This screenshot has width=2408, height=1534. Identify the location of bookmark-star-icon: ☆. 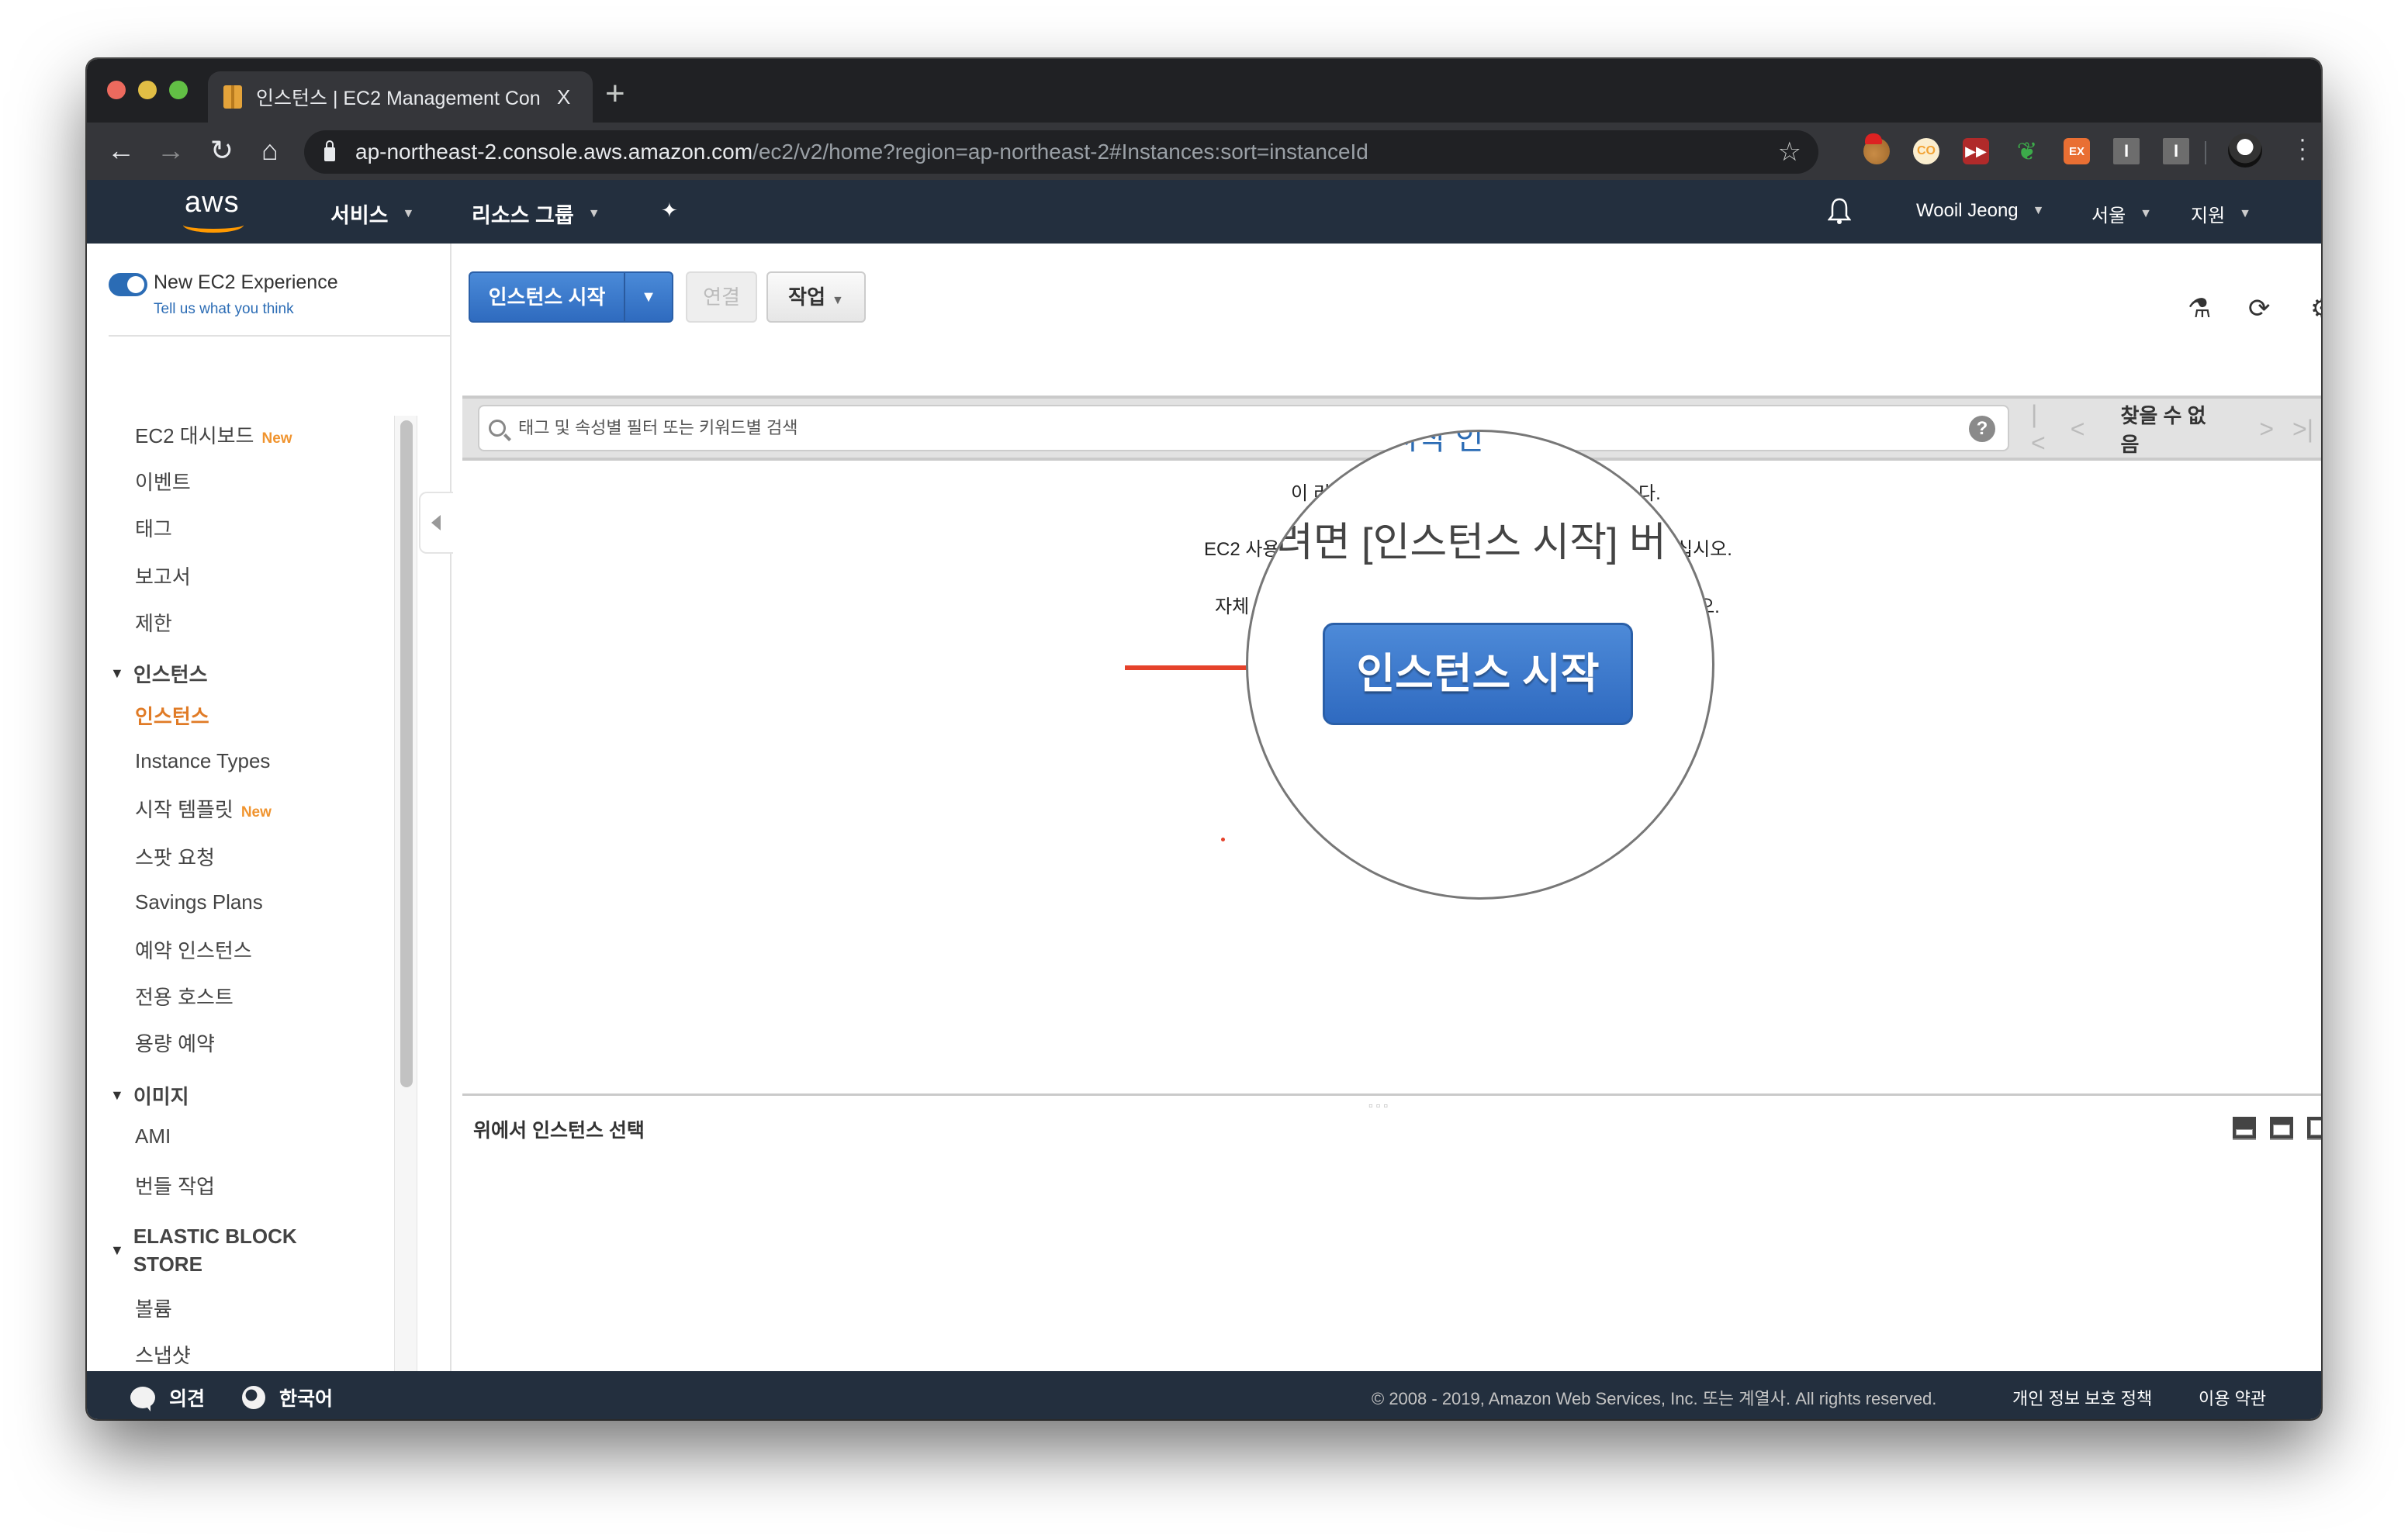
(1789, 152).